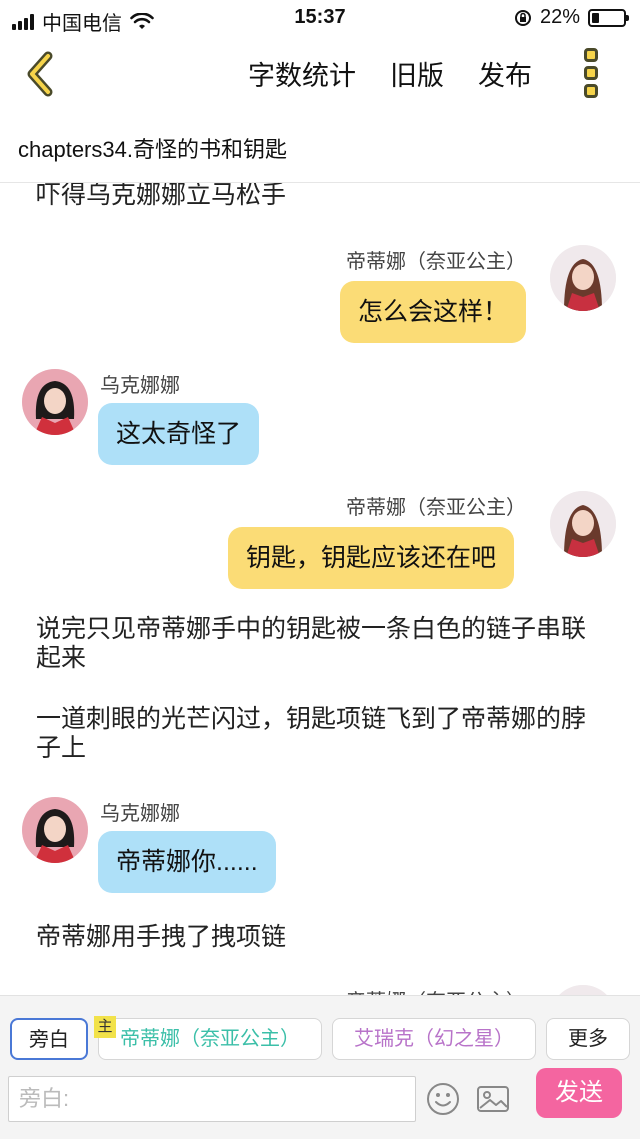 This screenshot has width=640, height=1139. Describe the element at coordinates (443, 1099) in the screenshot. I see `emoji-icon` at that location.